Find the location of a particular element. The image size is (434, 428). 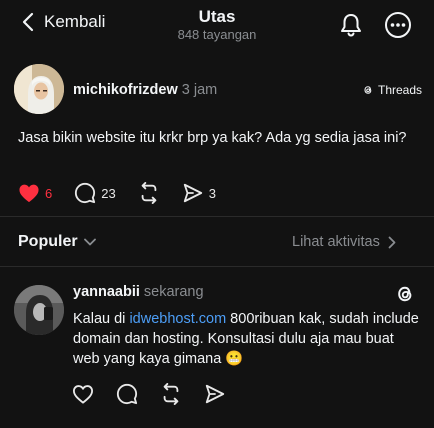

share-count: 3 is located at coordinates (212, 193).